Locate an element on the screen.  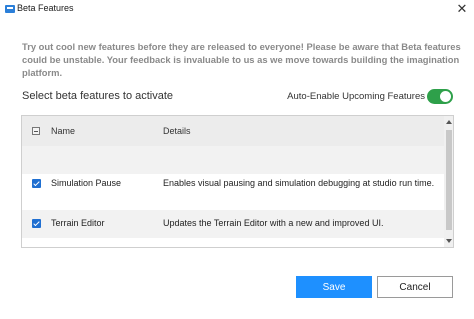
vertical-scrollbar is located at coordinates (448, 181).